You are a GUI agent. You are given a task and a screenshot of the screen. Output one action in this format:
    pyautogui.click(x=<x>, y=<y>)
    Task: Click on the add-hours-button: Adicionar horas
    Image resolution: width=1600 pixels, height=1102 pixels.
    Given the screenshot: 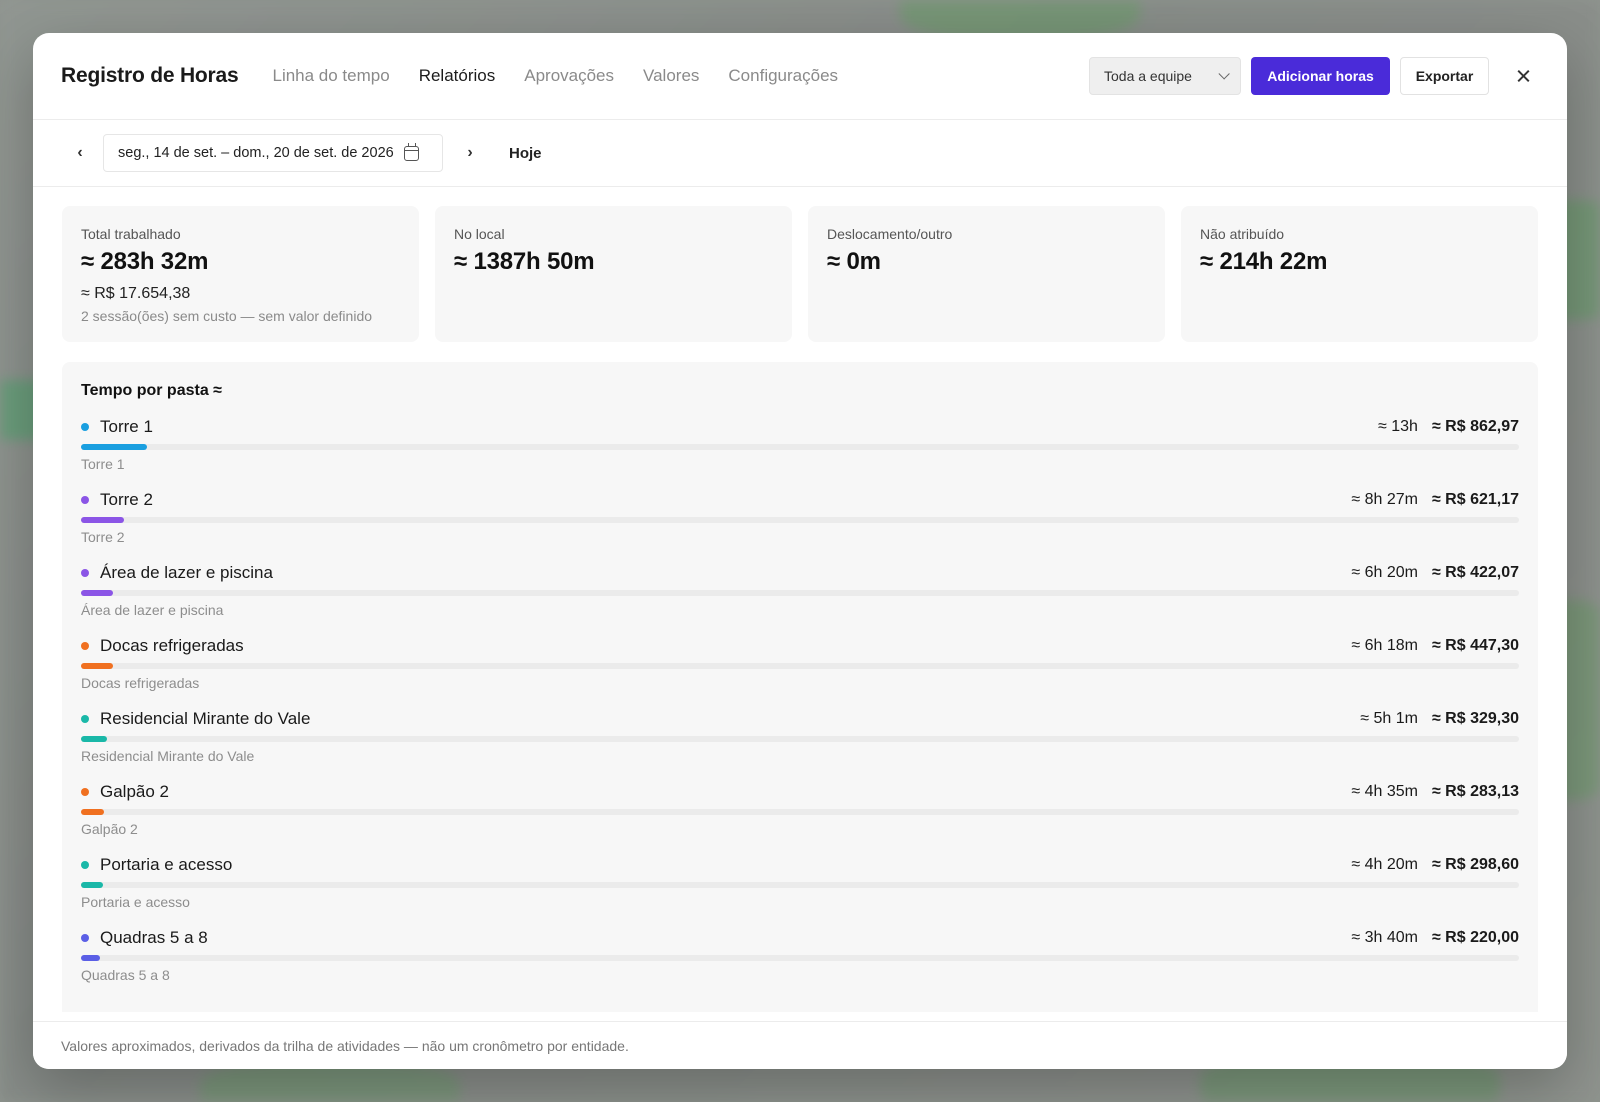 What is the action you would take?
    pyautogui.click(x=1320, y=76)
    